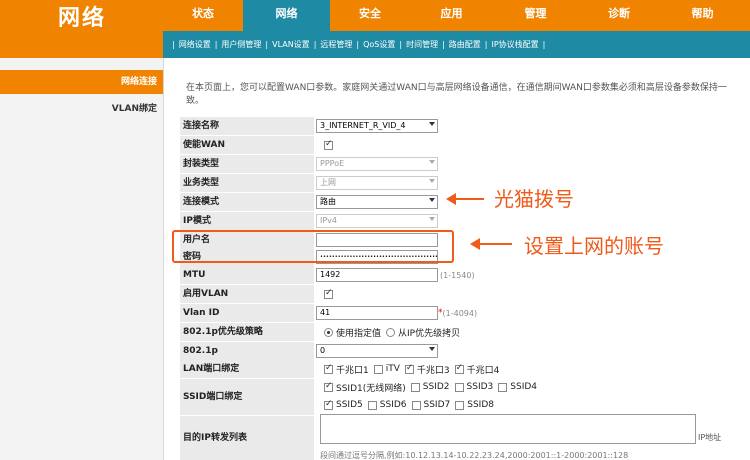  I want to click on enable-wan-checkbox, so click(328, 144).